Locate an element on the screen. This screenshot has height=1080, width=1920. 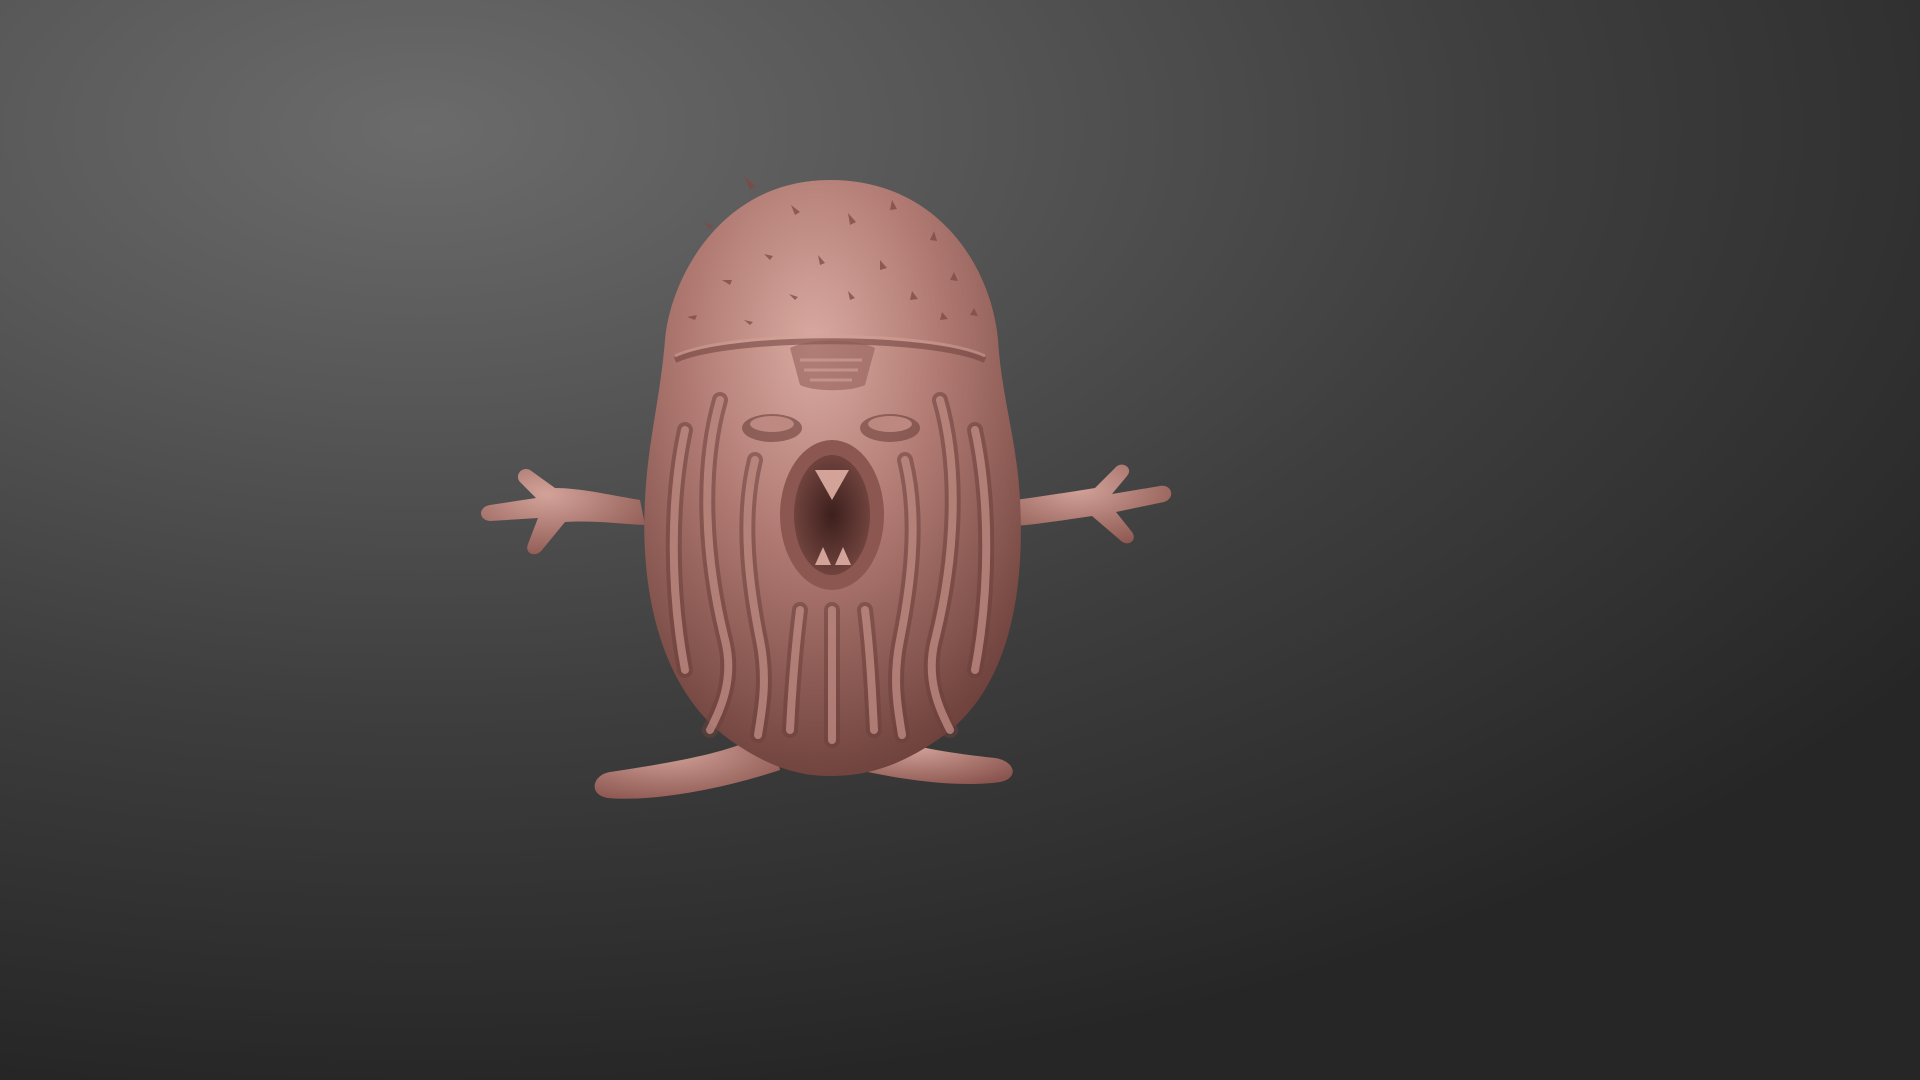
mouth is located at coordinates (832, 515).